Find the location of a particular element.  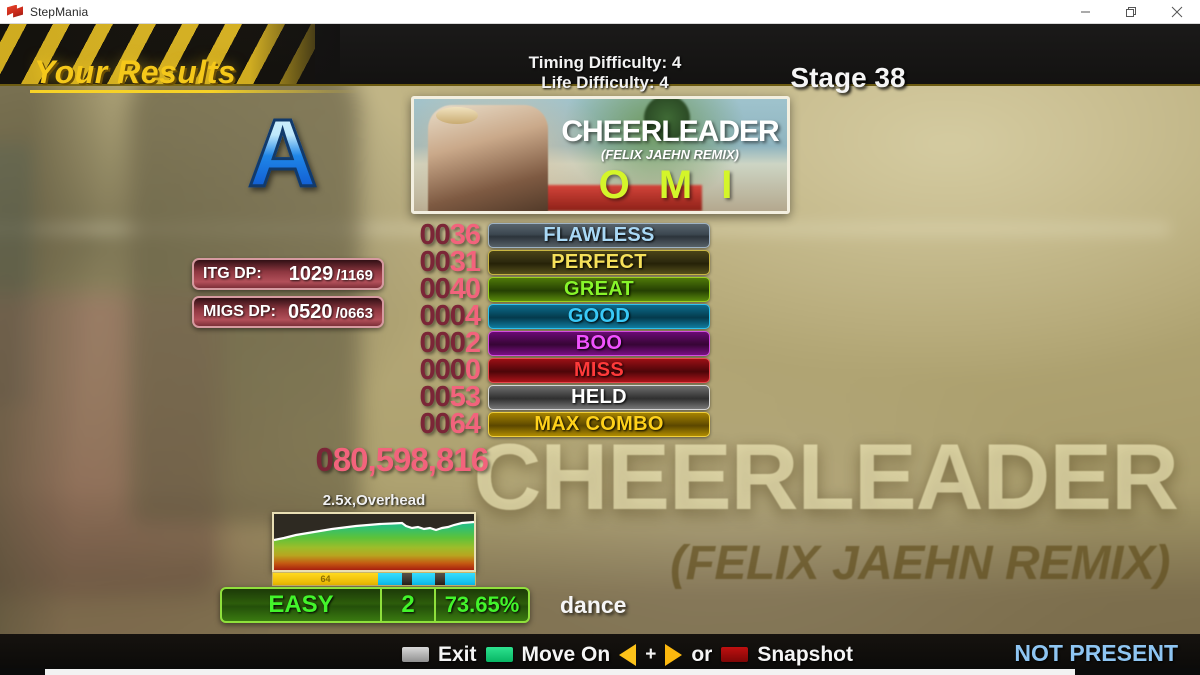

grade-letter: A is located at coordinates (282, 153).